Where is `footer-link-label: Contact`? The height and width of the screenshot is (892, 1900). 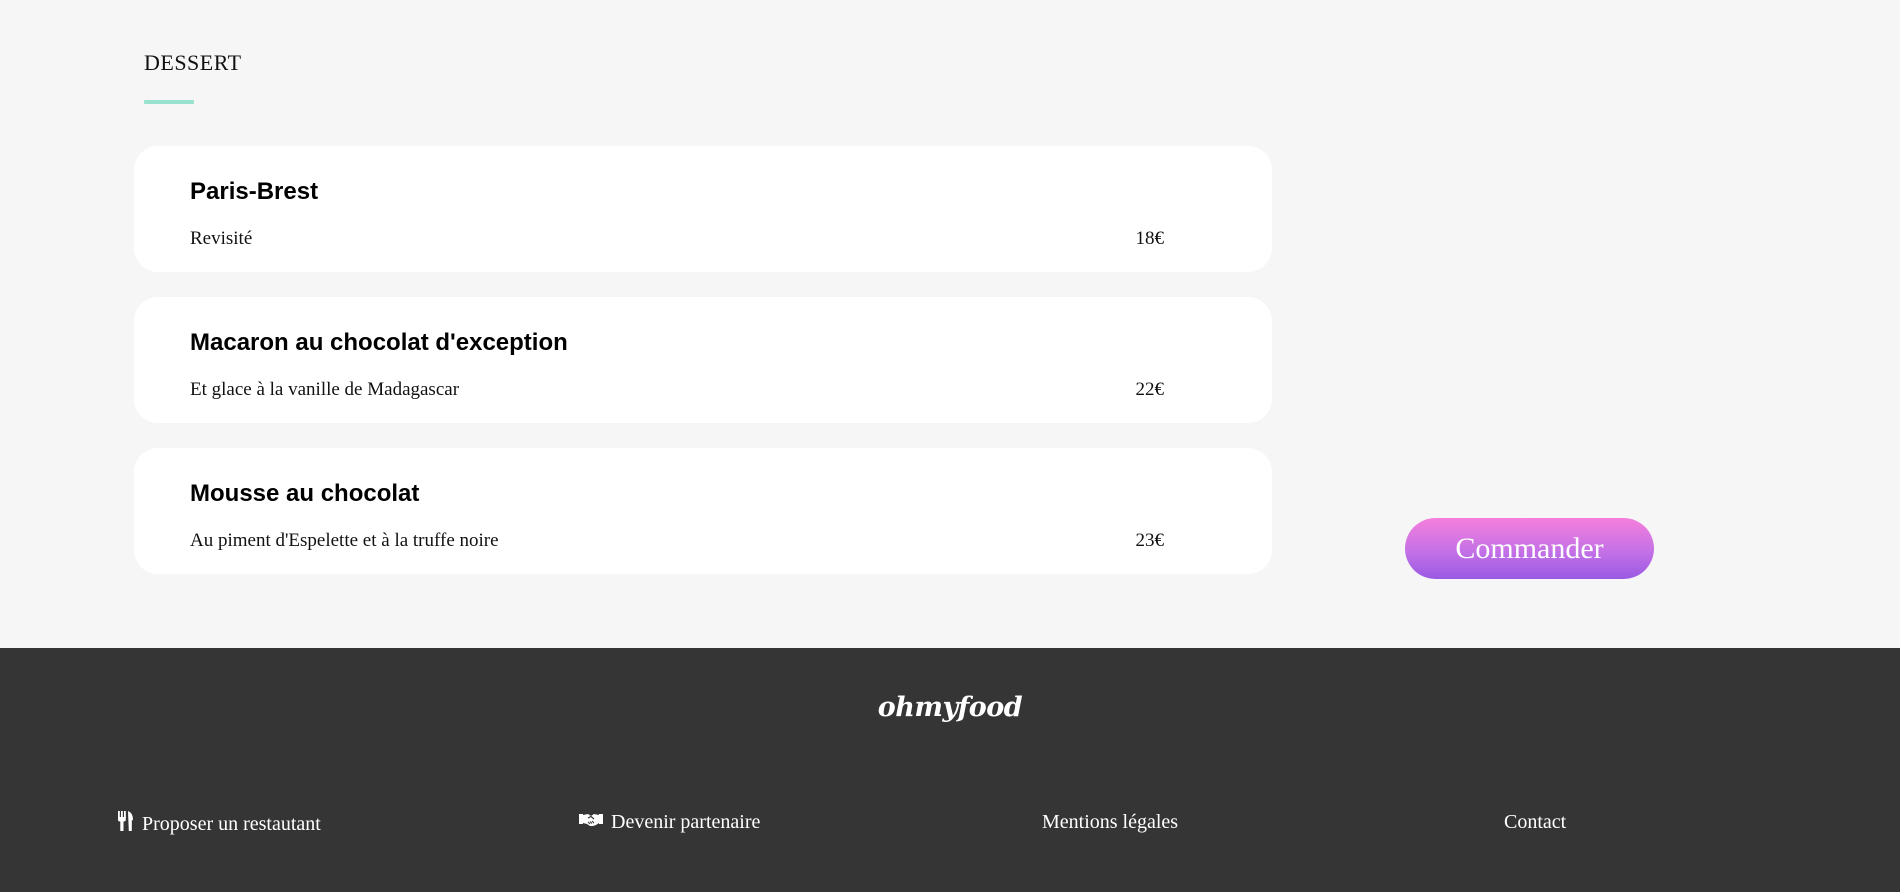
footer-link-label: Contact is located at coordinates (1535, 822).